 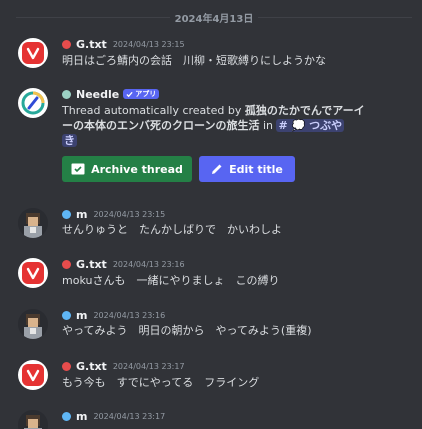 What do you see at coordinates (187, 330) in the screenshot?
I see `message-text: やってみよう 明日の朝から やってみよう(重複)` at bounding box center [187, 330].